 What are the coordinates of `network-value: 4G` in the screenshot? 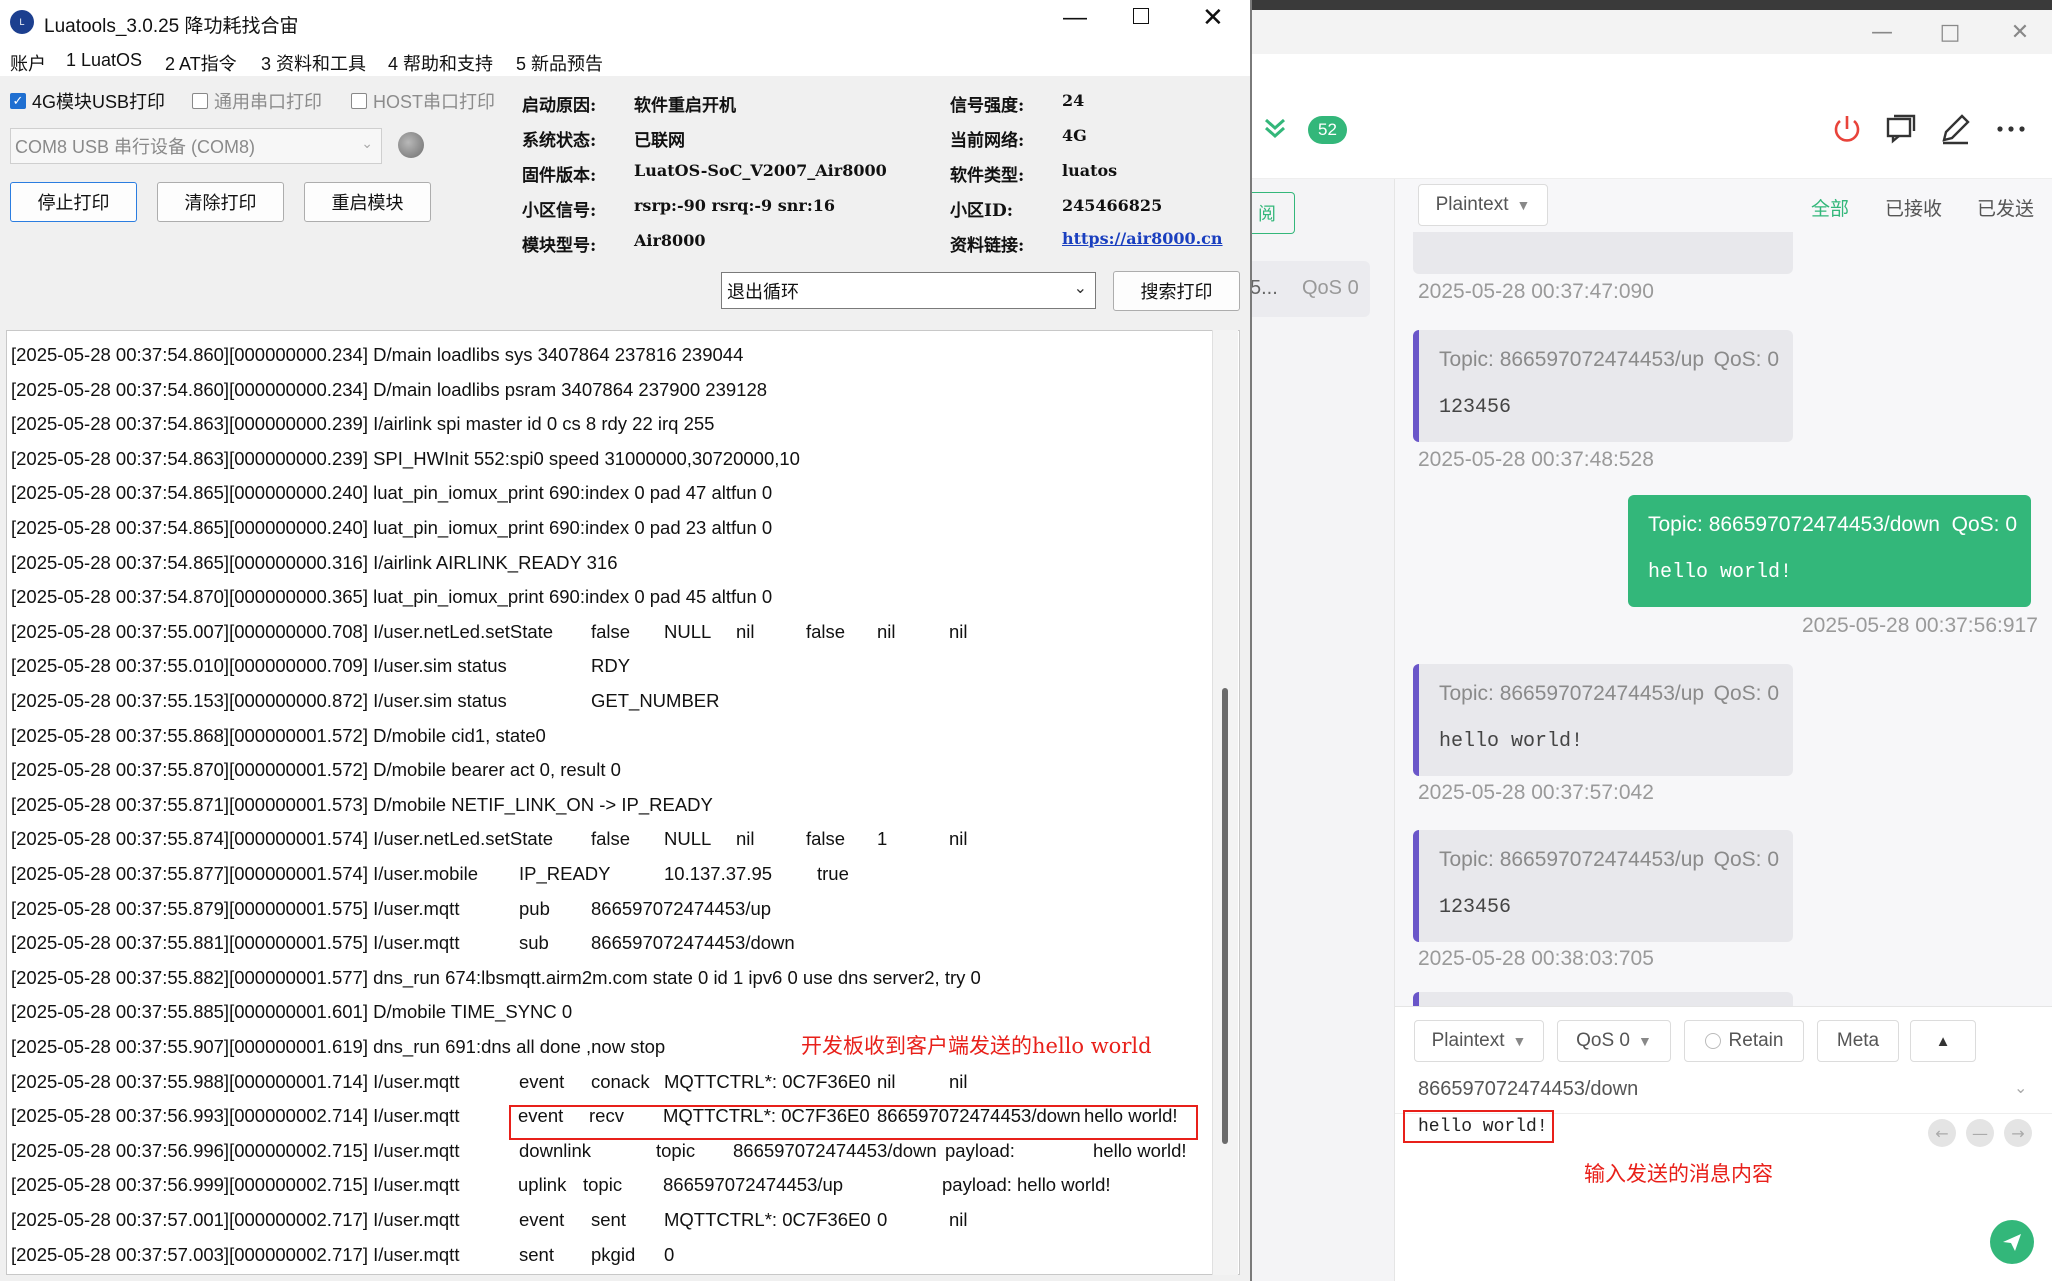 It's located at (1074, 135).